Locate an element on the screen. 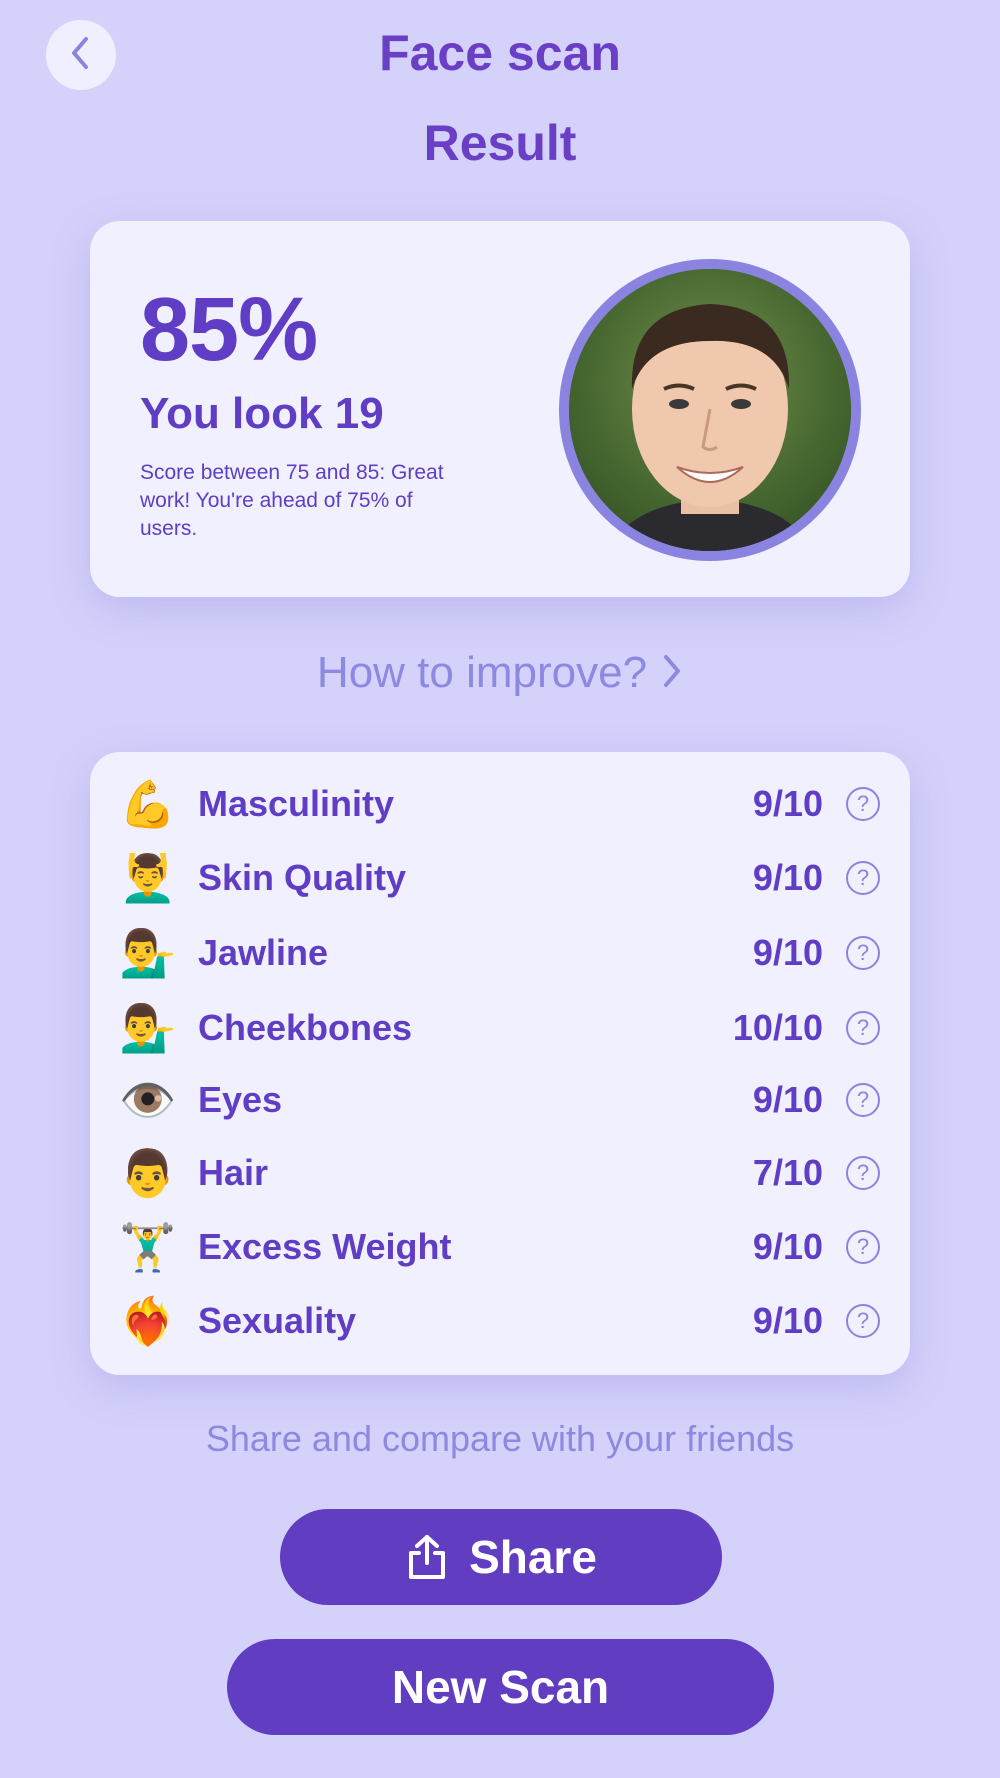 Image resolution: width=1000 pixels, height=1778 pixels. how-to-improve-link: How to improve? is located at coordinates (500, 674).